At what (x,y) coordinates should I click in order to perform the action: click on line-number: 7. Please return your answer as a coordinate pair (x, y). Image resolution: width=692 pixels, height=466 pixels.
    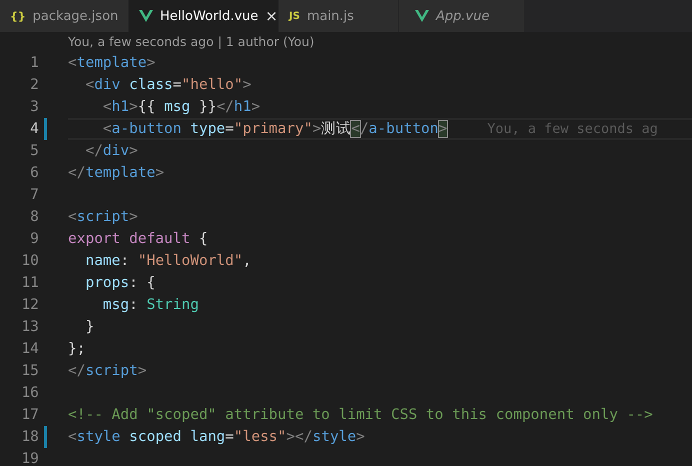
    Looking at the image, I should click on (34, 195).